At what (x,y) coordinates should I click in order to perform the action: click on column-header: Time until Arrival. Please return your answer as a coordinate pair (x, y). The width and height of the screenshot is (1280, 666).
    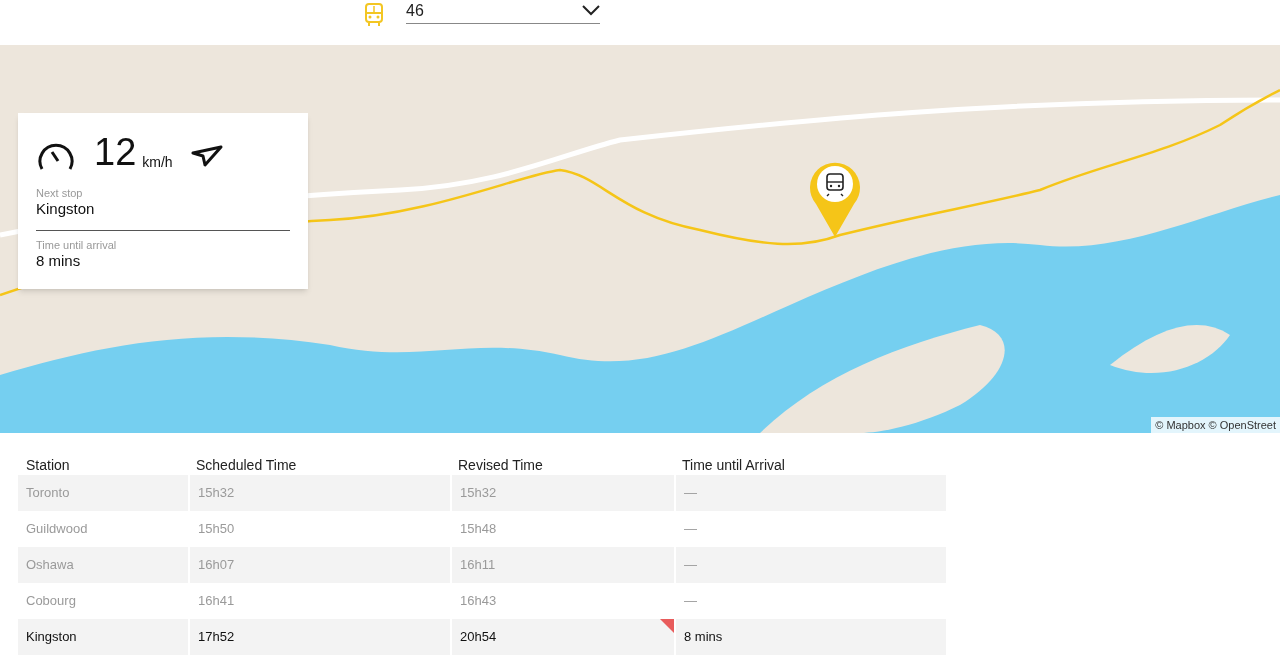
    Looking at the image, I should click on (733, 465).